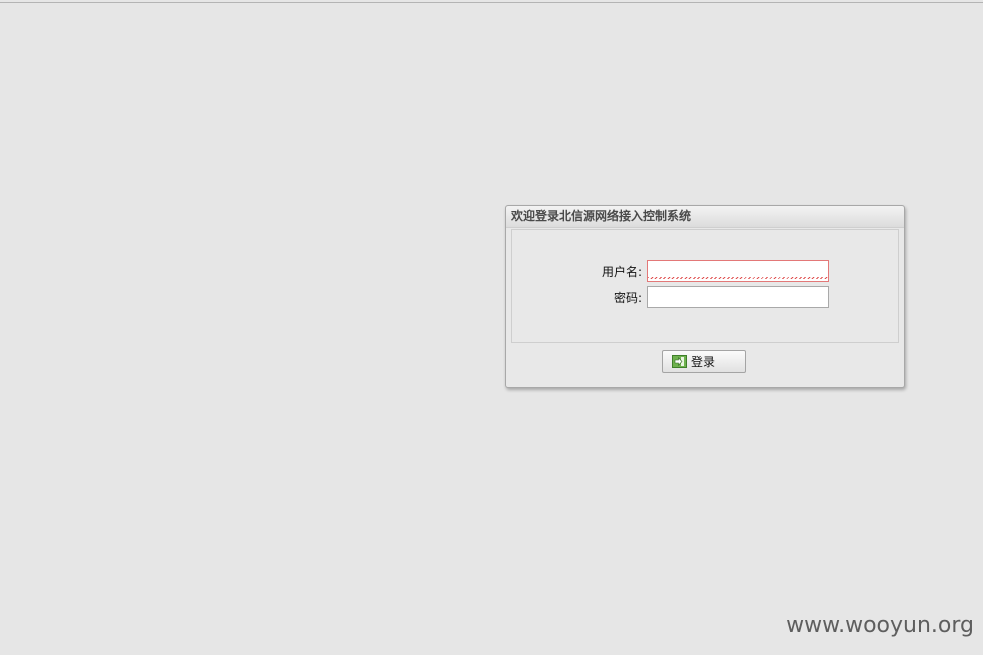  Describe the element at coordinates (679, 361) in the screenshot. I see `login-arrow-icon` at that location.